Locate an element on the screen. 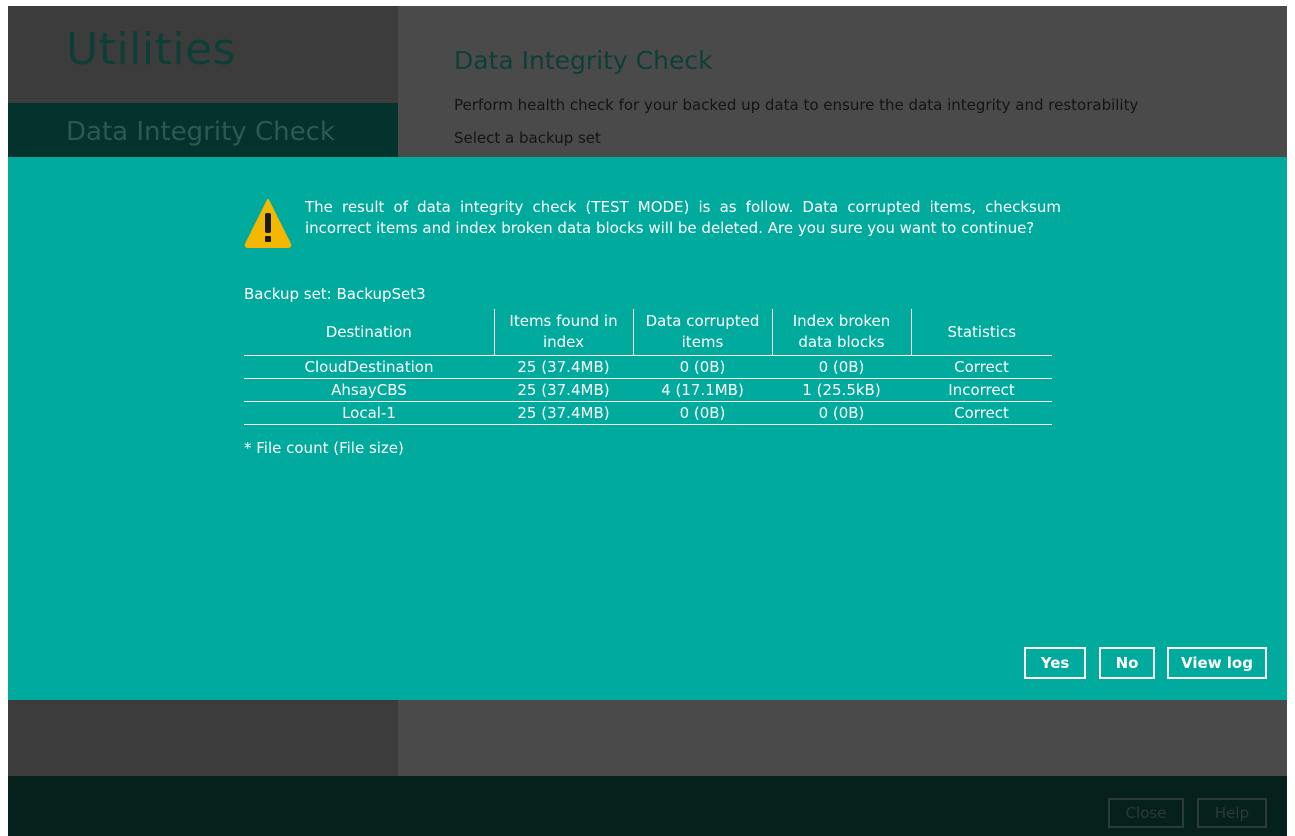 Image resolution: width=1295 pixels, height=836 pixels. column-header: Index broken data blocks is located at coordinates (841, 332).